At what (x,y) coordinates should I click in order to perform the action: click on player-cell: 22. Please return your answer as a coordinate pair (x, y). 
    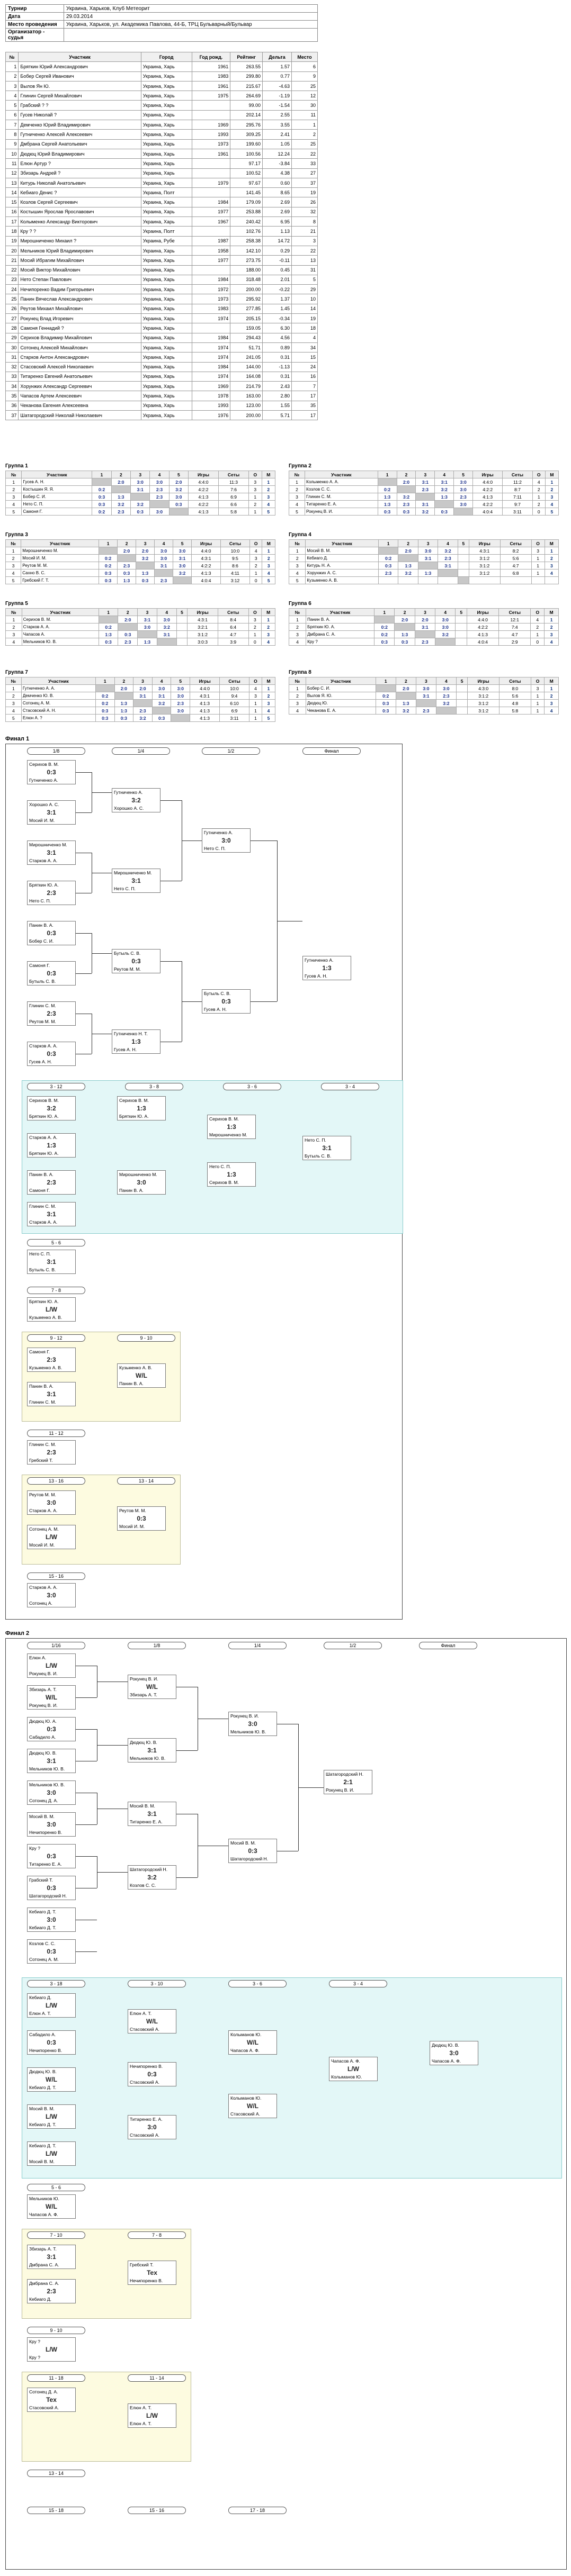
    Looking at the image, I should click on (12, 270).